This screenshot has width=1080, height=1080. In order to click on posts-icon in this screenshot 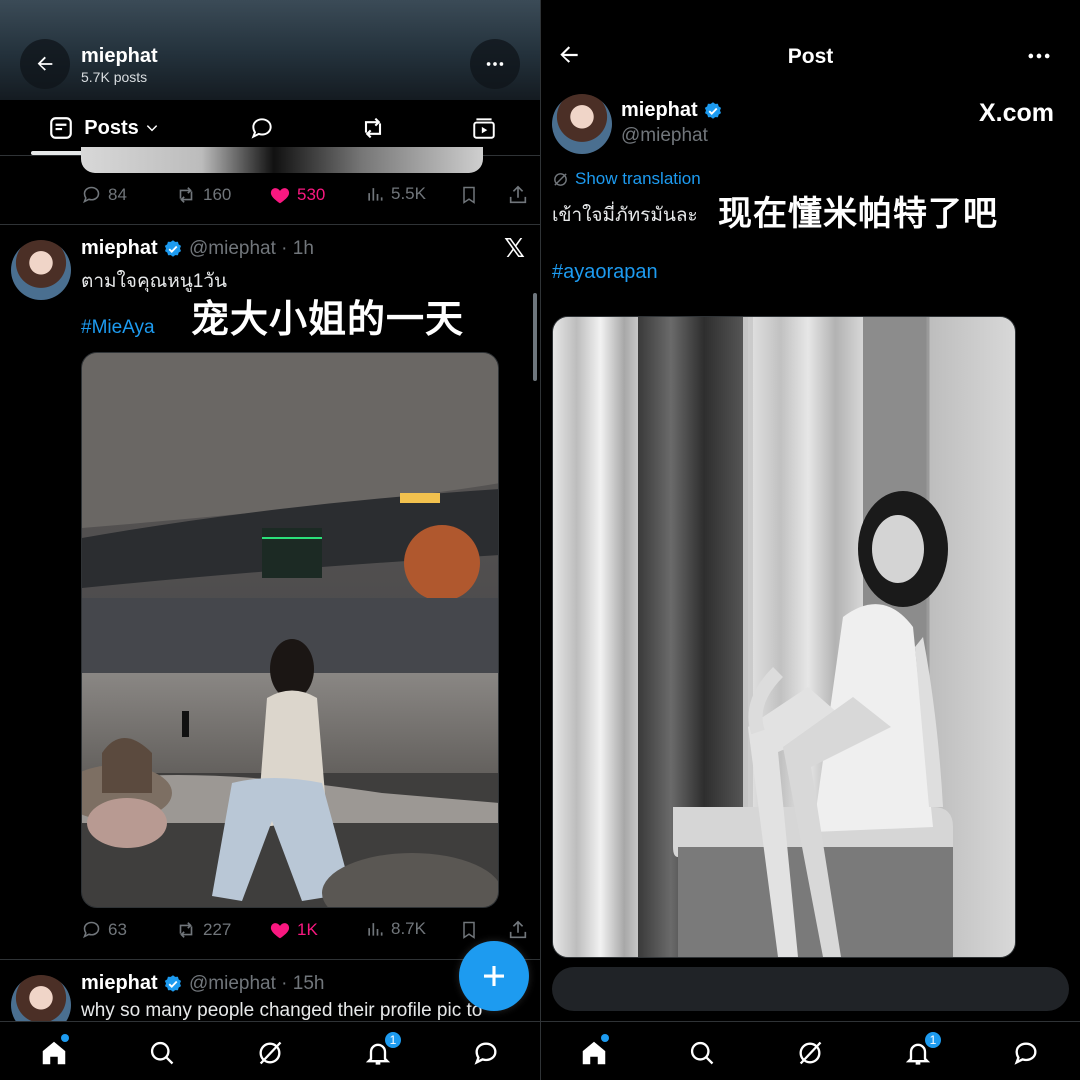, I will do `click(61, 128)`.